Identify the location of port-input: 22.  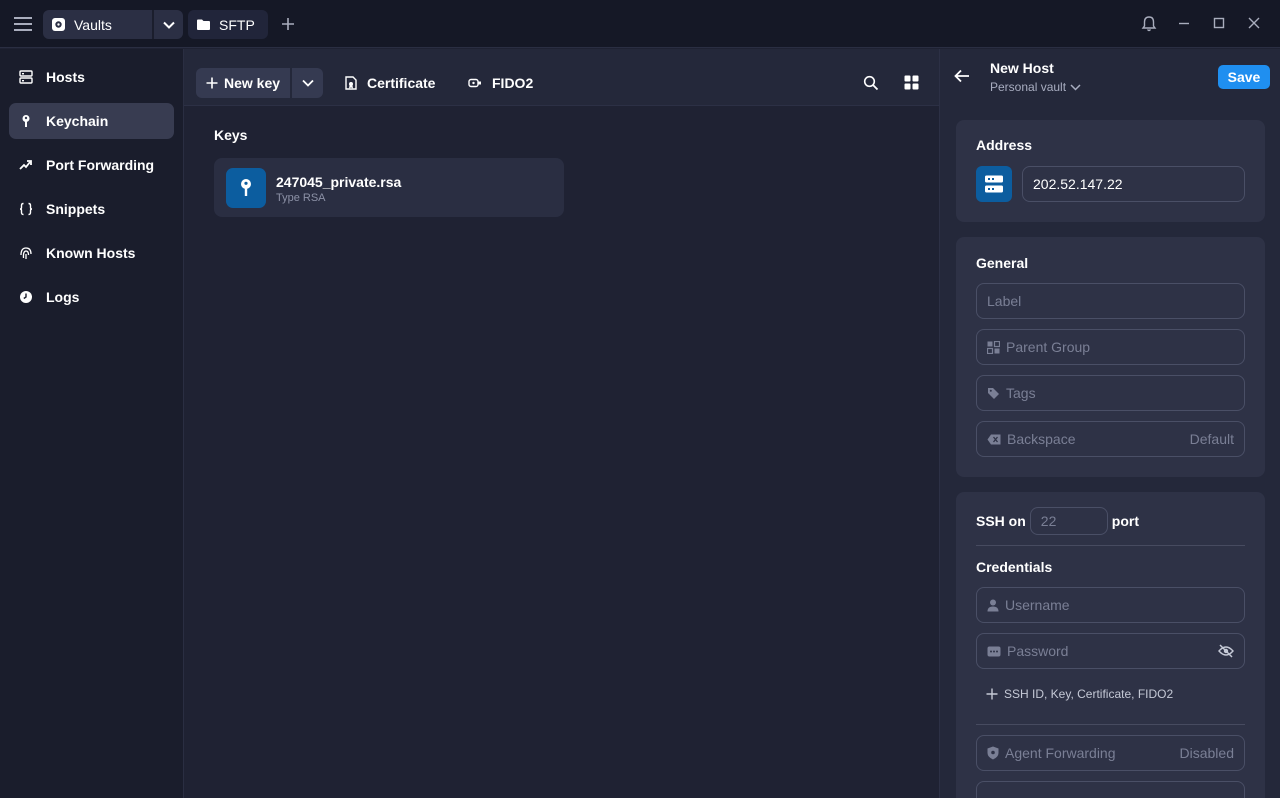
(1068, 521).